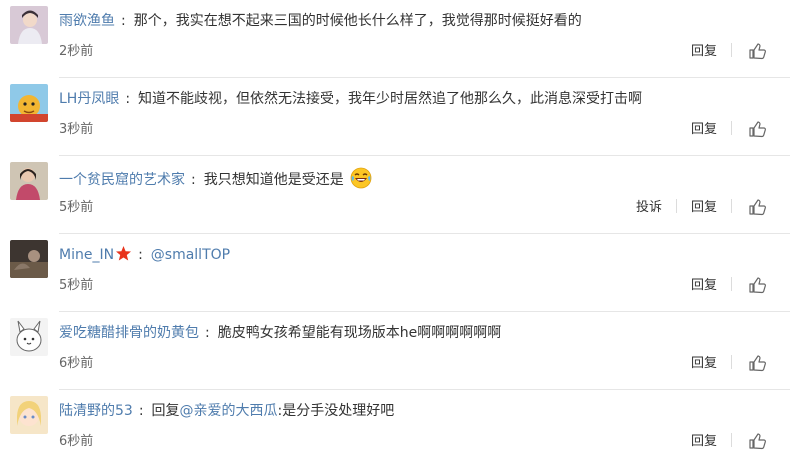  I want to click on timestamp: 2秒前, so click(76, 51).